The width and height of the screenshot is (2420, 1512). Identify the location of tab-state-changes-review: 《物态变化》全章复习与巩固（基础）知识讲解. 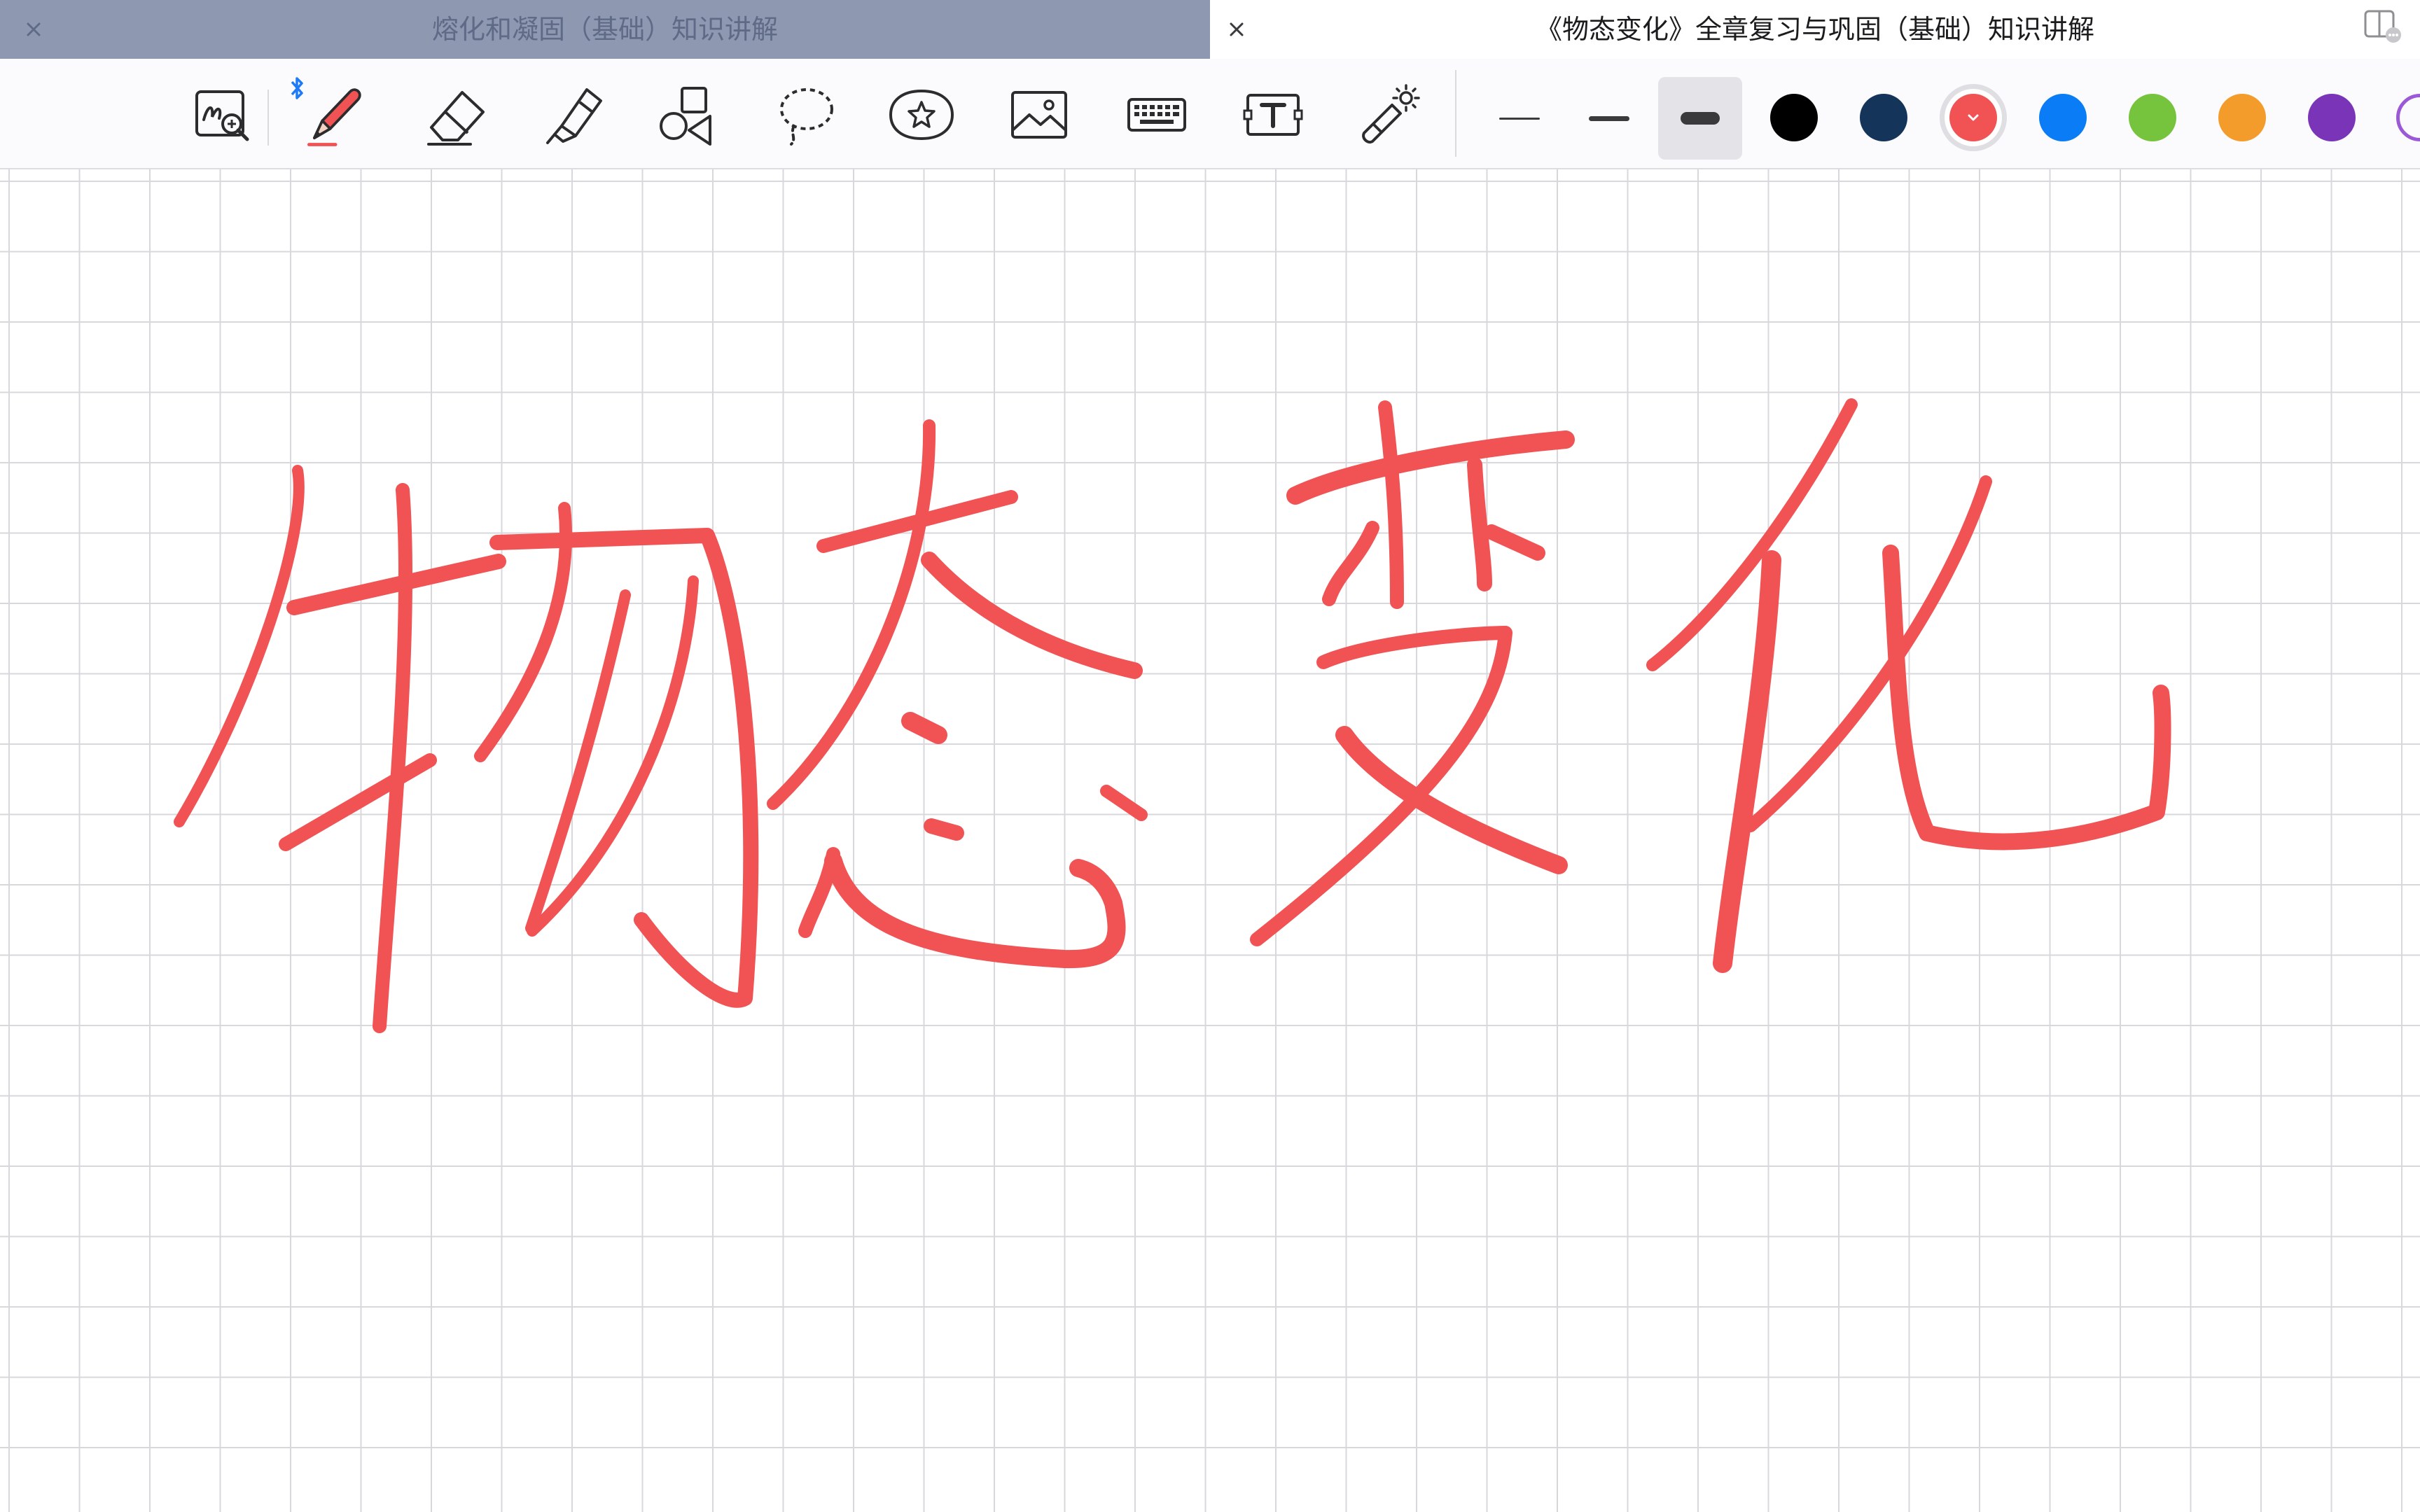
(1815, 29).